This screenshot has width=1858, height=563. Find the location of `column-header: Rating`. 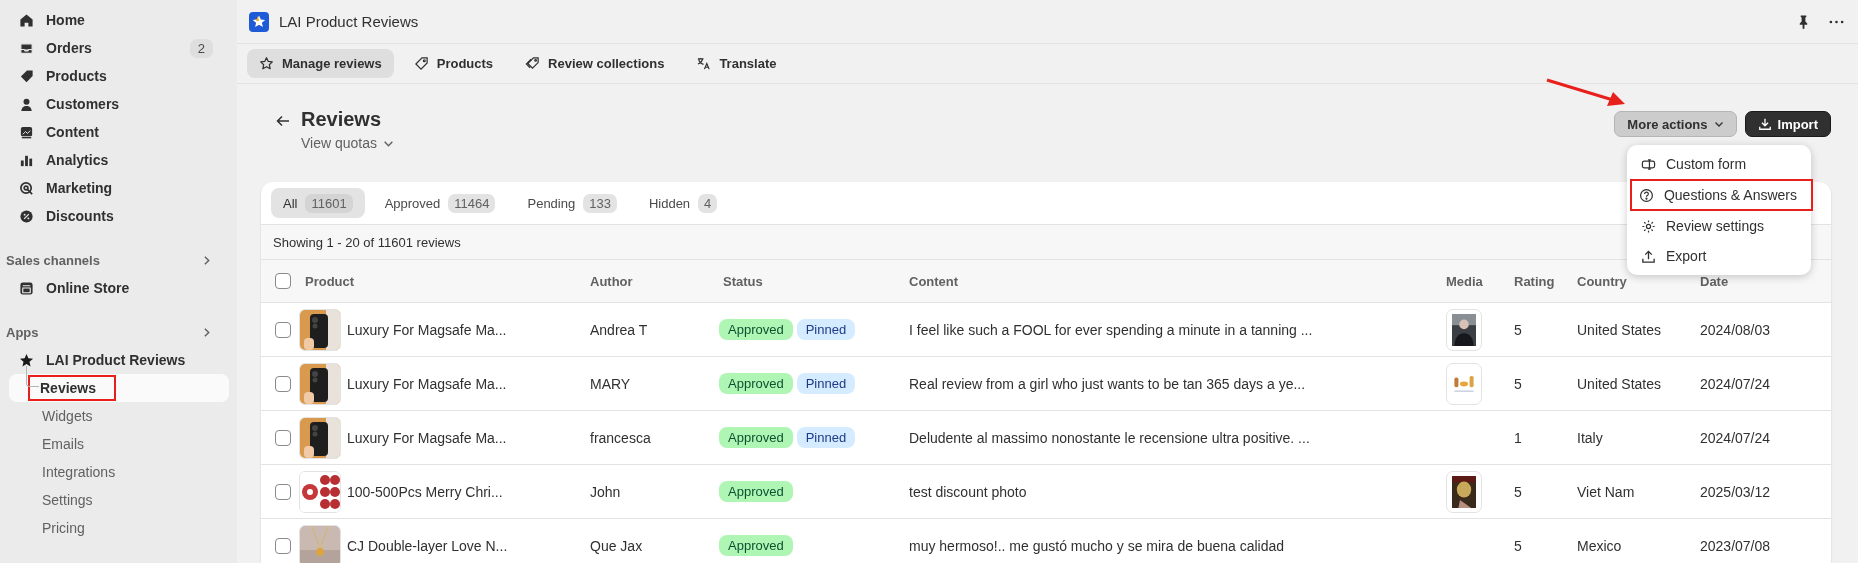

column-header: Rating is located at coordinates (1534, 281).